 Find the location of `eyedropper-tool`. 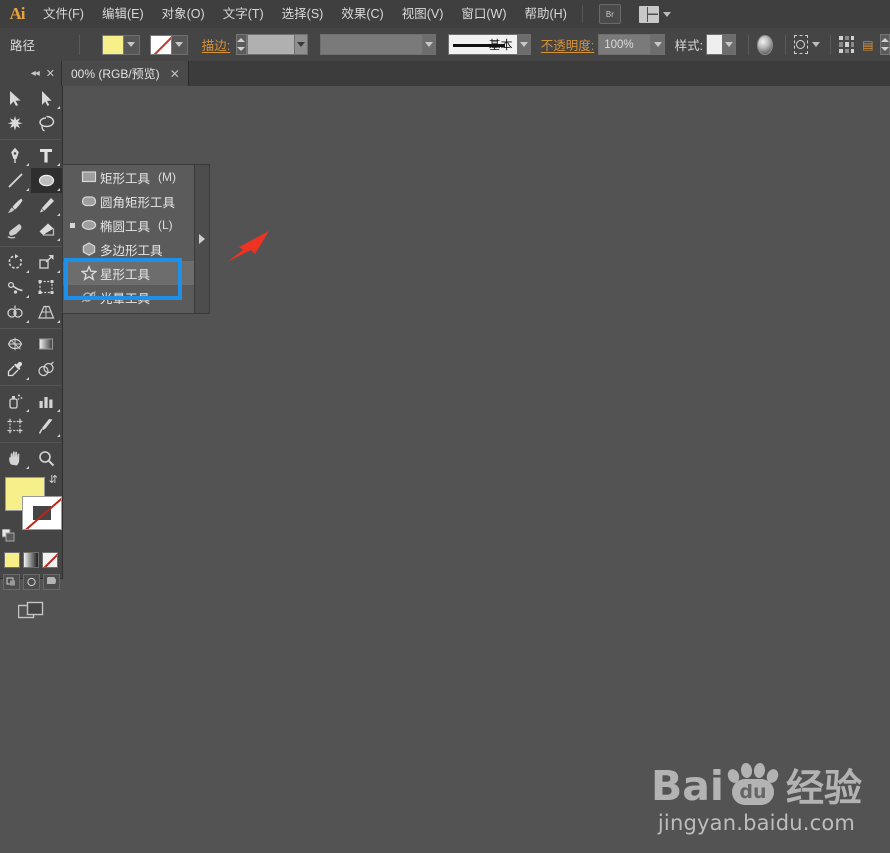

eyedropper-tool is located at coordinates (15, 369).